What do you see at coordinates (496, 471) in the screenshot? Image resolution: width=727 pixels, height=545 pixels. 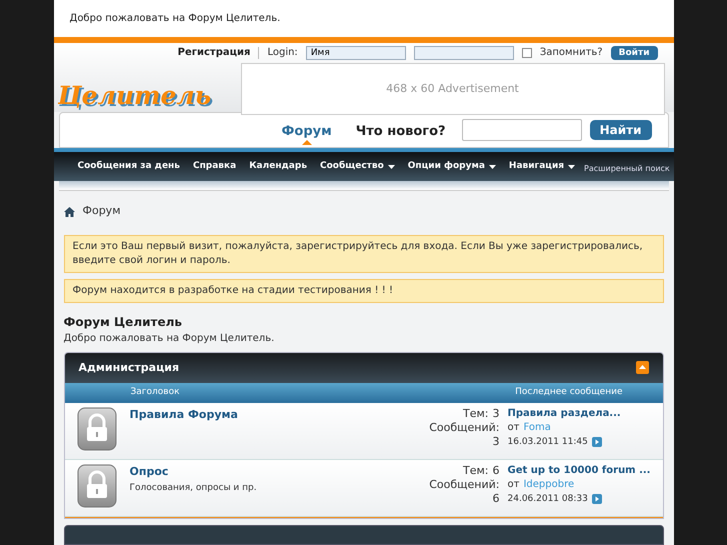 I see `threads-count: 6` at bounding box center [496, 471].